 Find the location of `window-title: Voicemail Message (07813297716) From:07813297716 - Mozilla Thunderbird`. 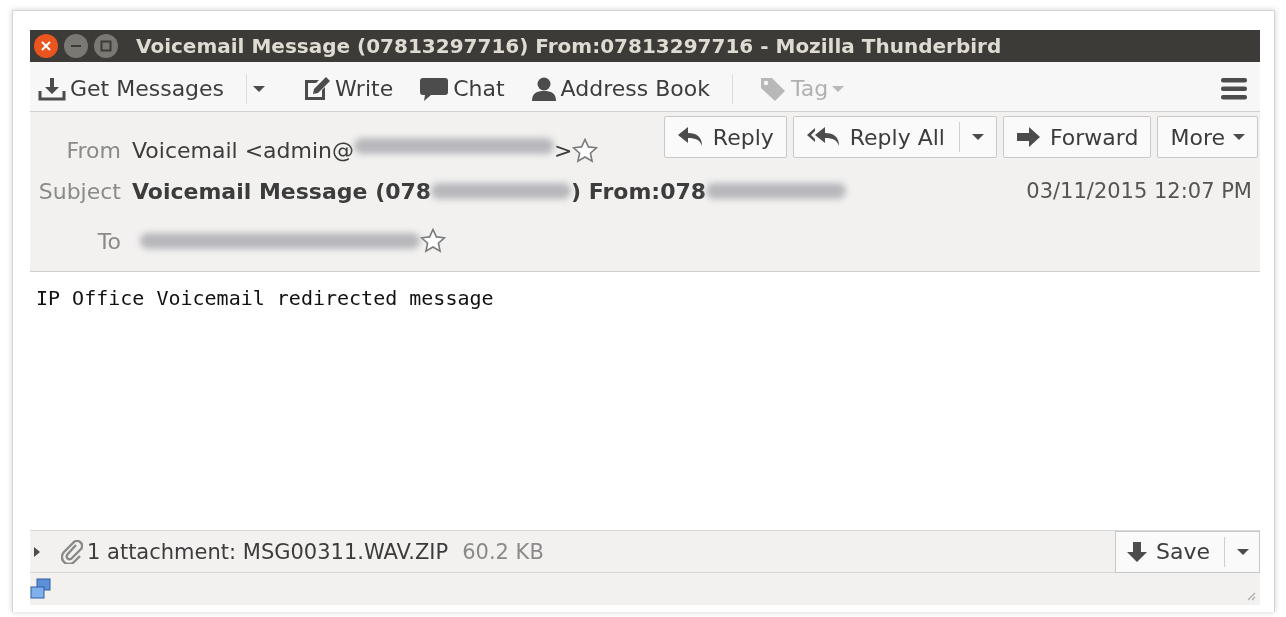

window-title: Voicemail Message (07813297716) From:07813297716 - Mozilla Thunderbird is located at coordinates (569, 46).